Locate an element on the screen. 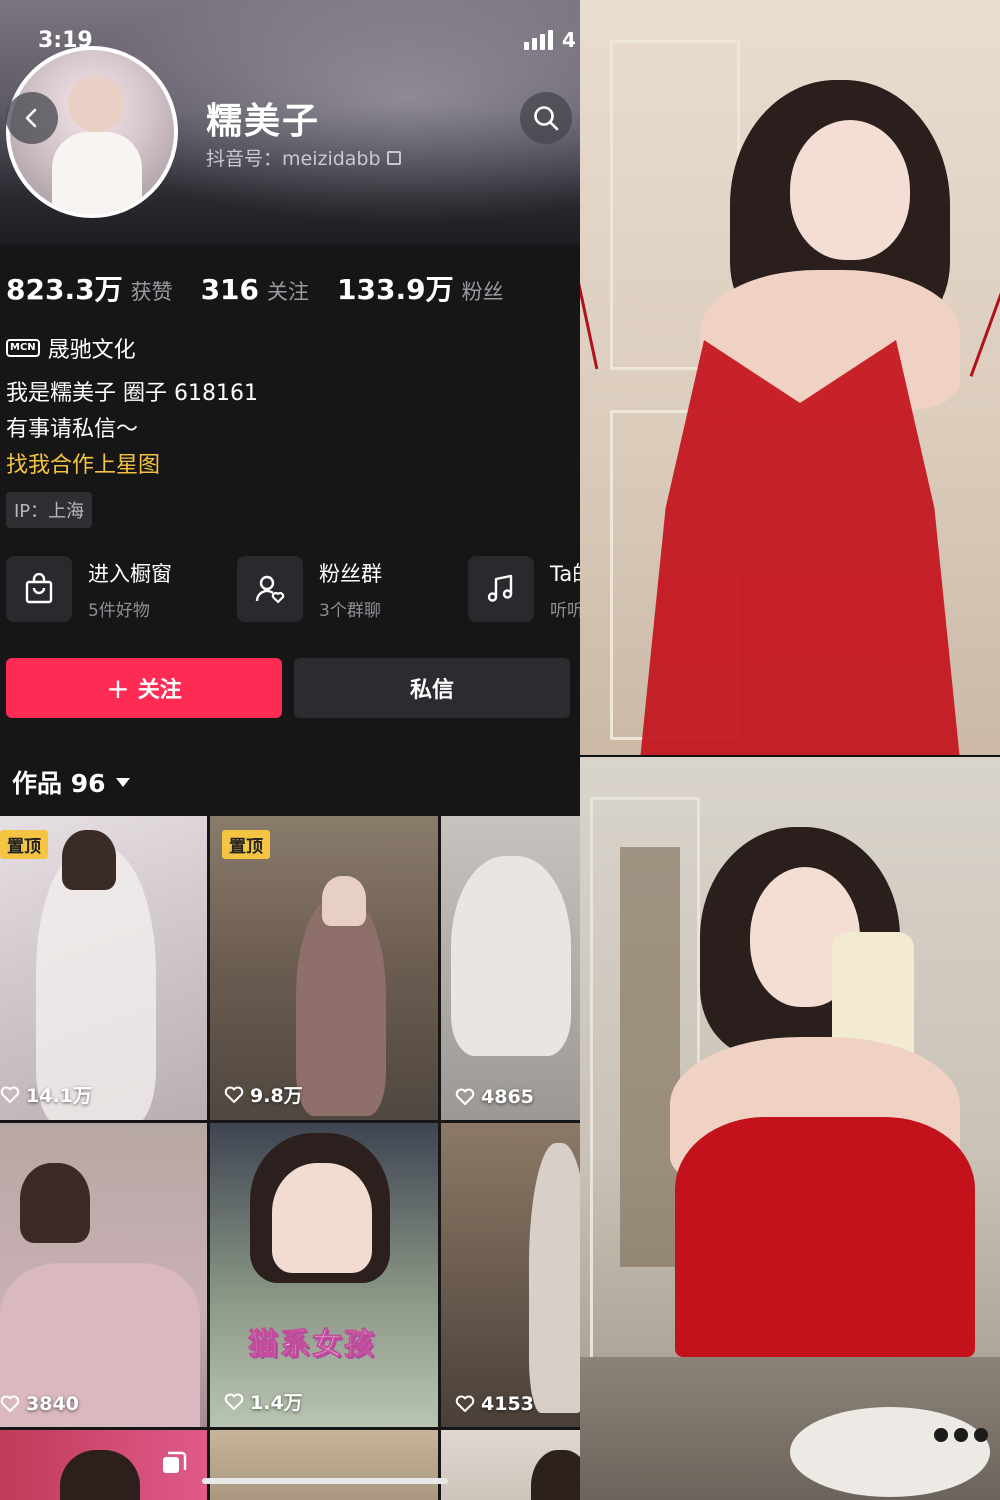  like-count: 4865 is located at coordinates (494, 1097).